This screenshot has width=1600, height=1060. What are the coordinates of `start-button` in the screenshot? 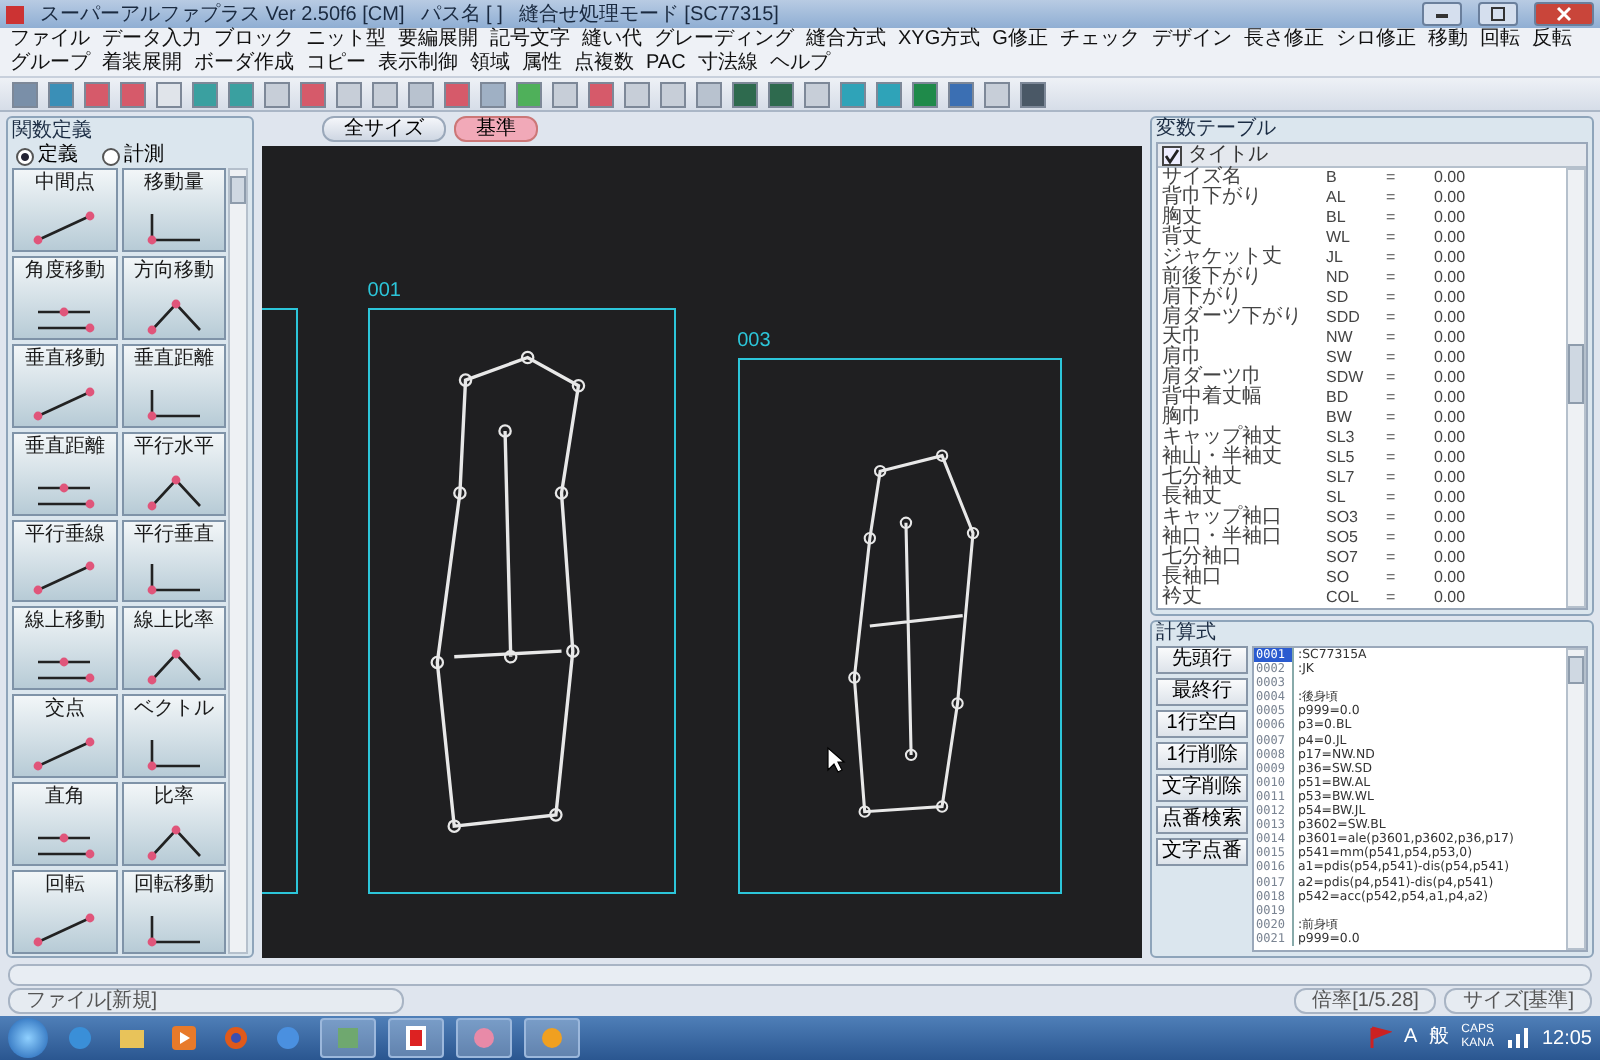 It's located at (28, 1038).